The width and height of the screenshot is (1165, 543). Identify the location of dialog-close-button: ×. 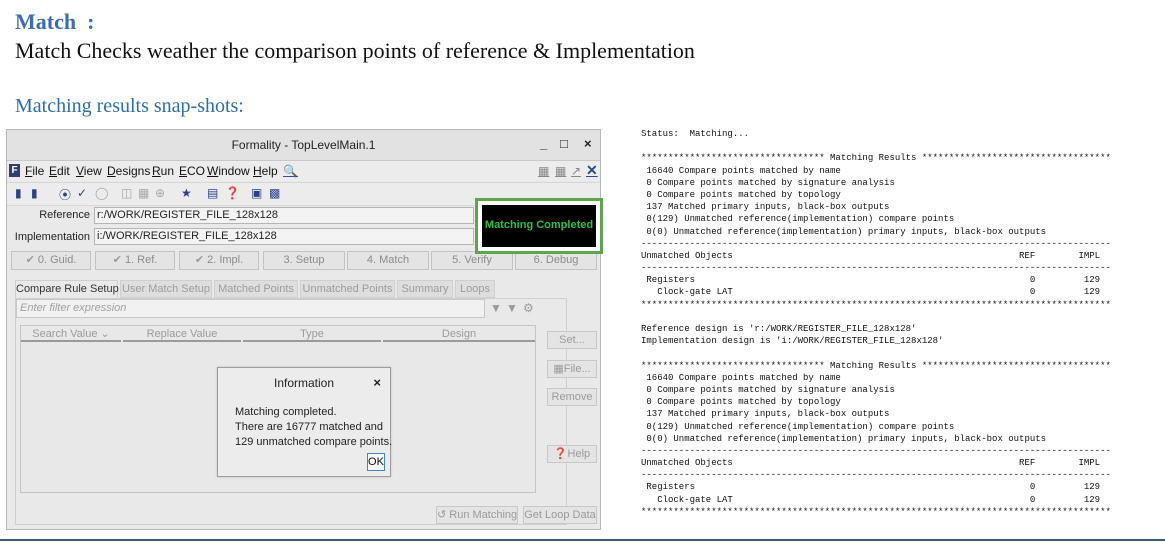
(377, 382).